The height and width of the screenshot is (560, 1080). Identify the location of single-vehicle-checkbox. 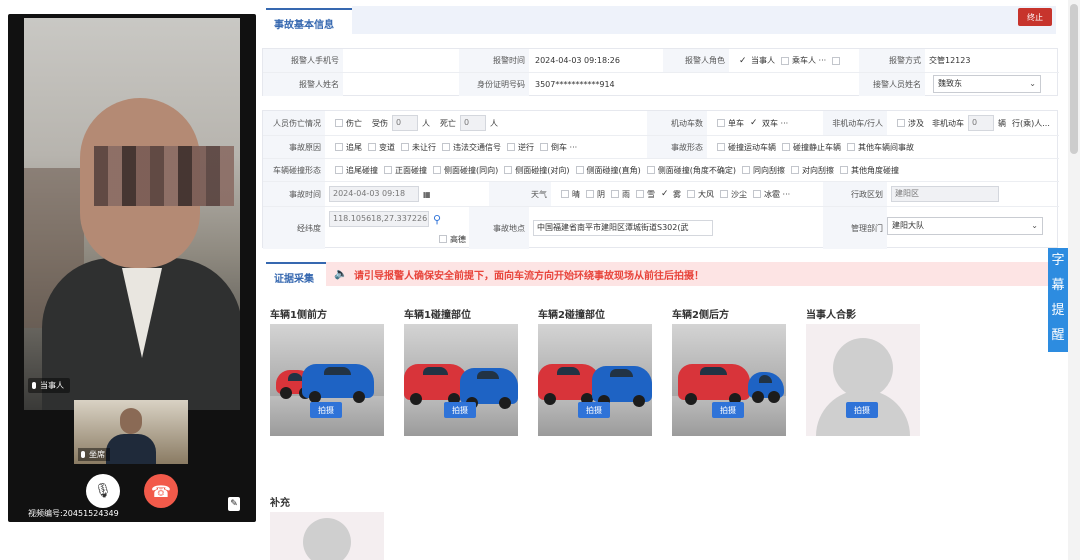
(721, 123).